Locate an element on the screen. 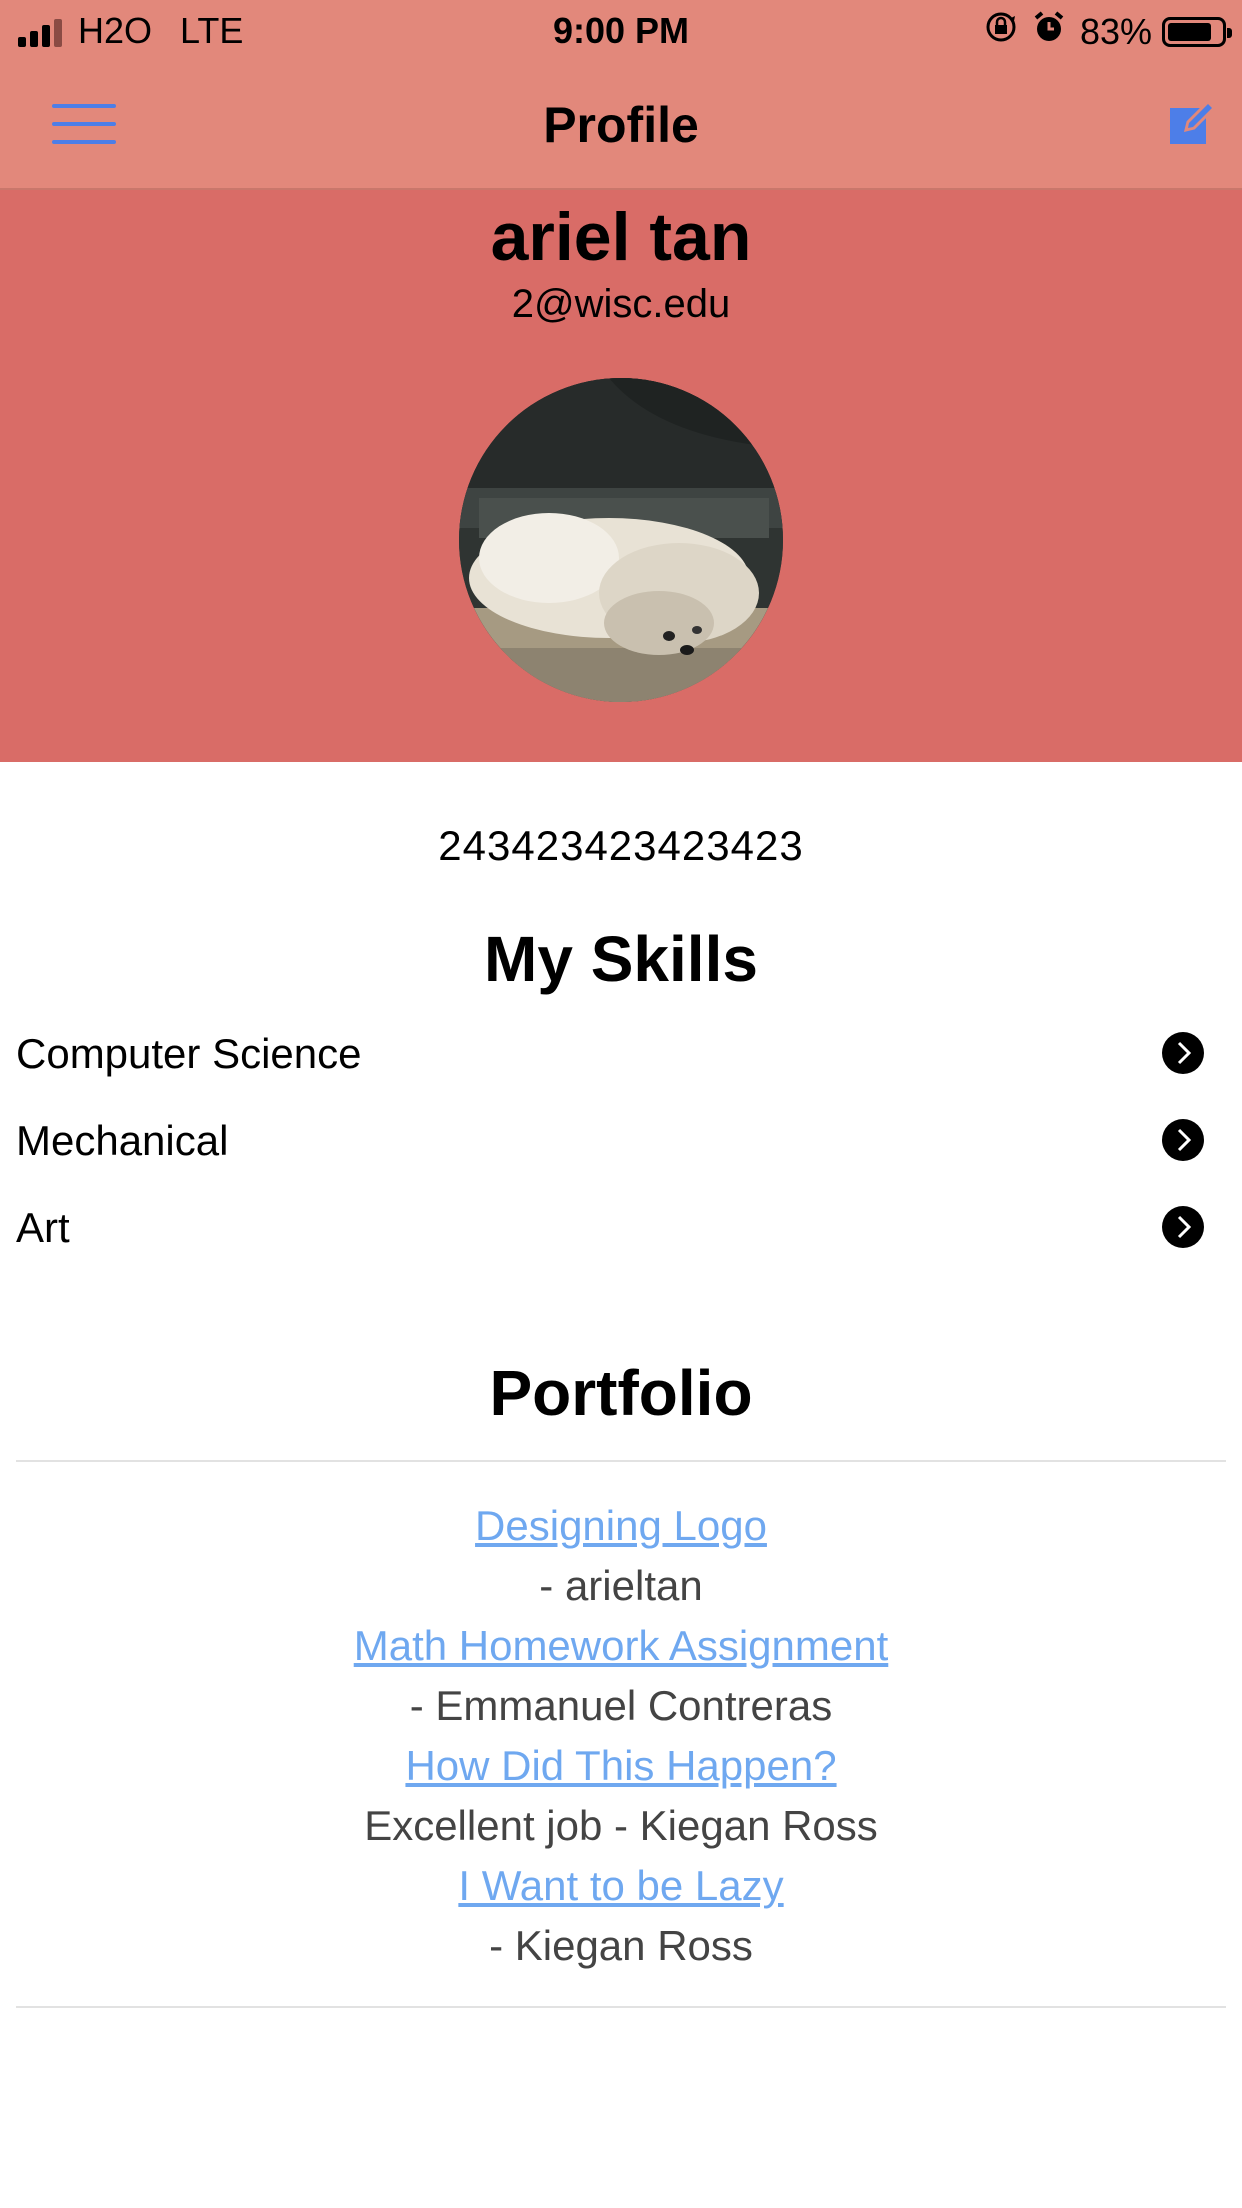  skill-label: Art is located at coordinates (43, 1227).